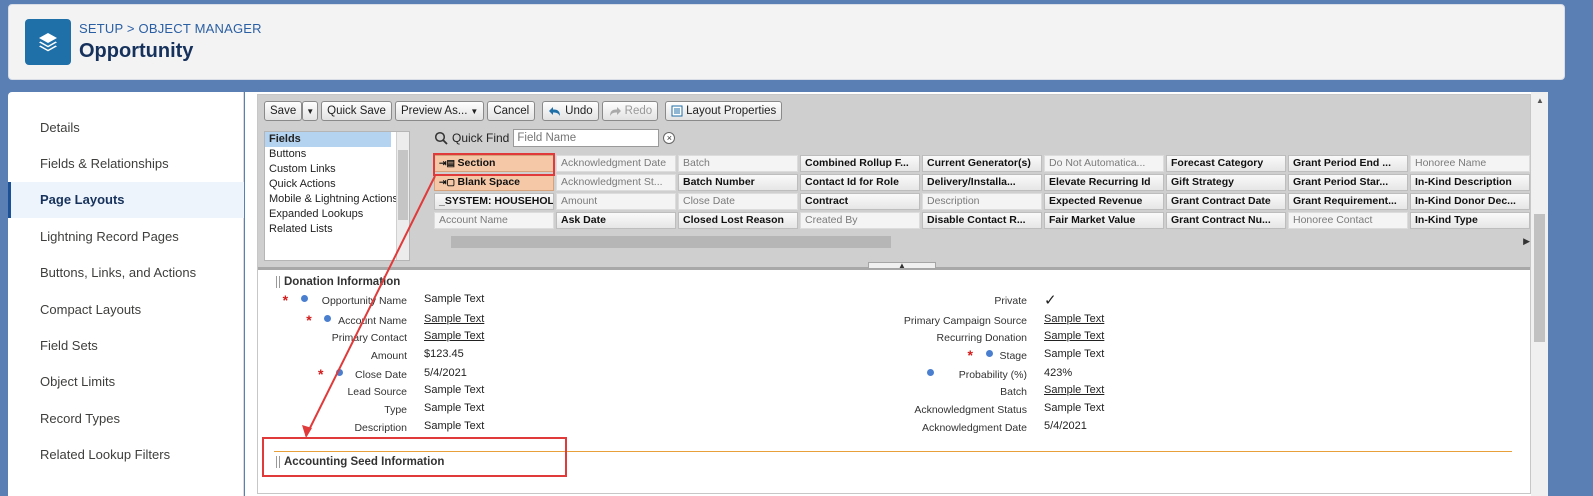  I want to click on drag-arrow-annotation, so click(369, 306).